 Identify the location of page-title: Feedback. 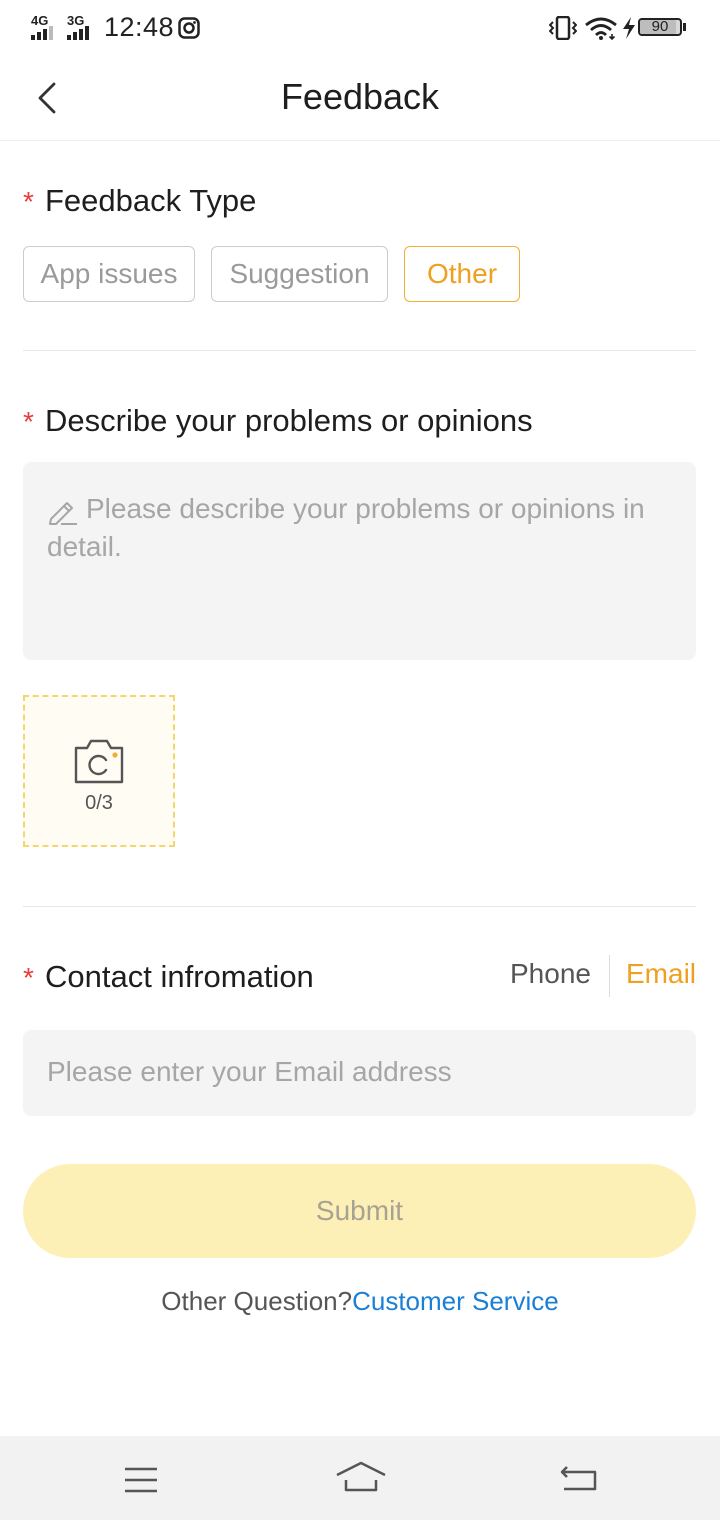
(360, 96).